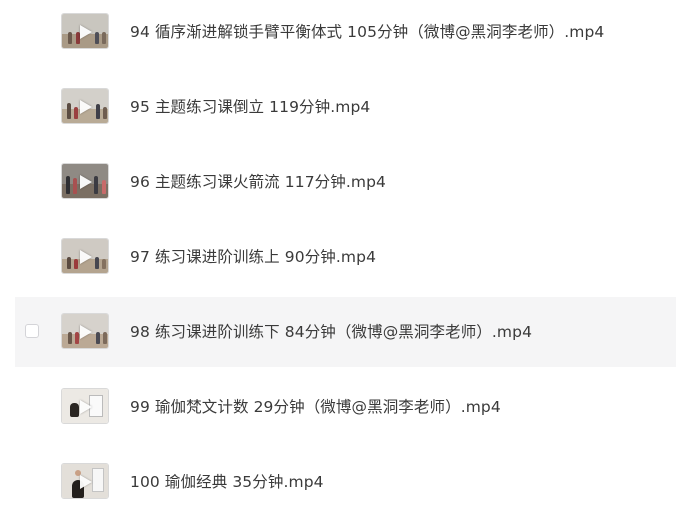 Image resolution: width=676 pixels, height=524 pixels. I want to click on file-row-hovered: 98 练习课进阶训练下 84分钟（微博@黑洞李老师）.mp4, so click(345, 332).